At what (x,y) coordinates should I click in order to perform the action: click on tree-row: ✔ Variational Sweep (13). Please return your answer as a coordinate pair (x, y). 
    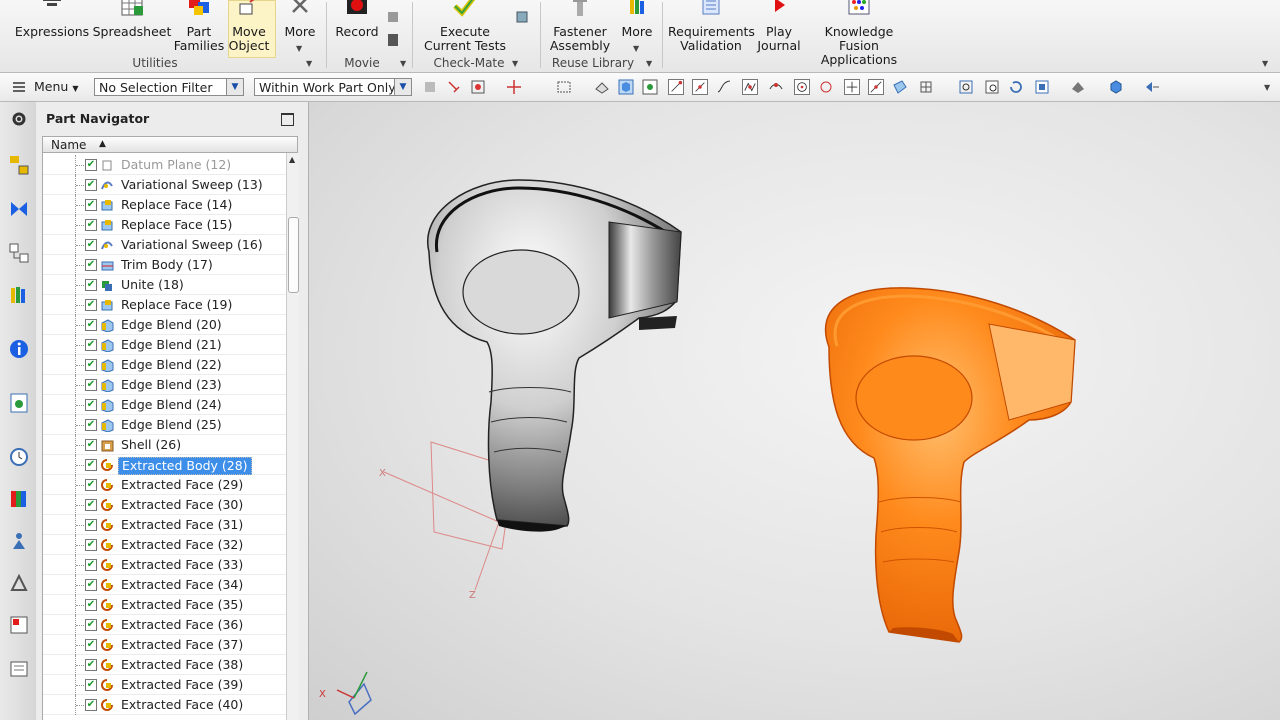
    Looking at the image, I should click on (165, 185).